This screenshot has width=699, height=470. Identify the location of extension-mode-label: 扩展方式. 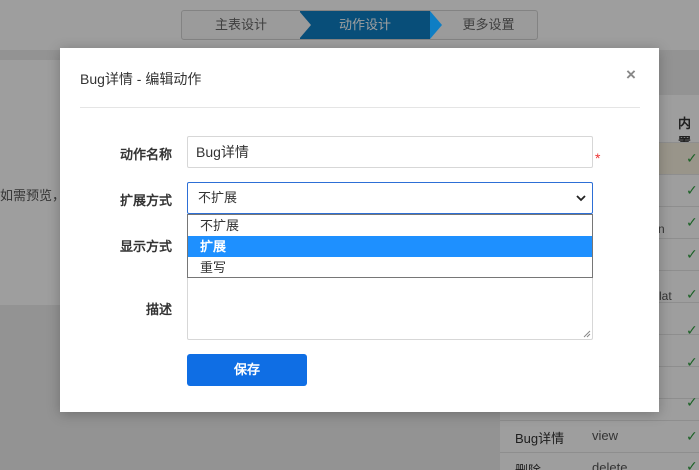
(145, 200).